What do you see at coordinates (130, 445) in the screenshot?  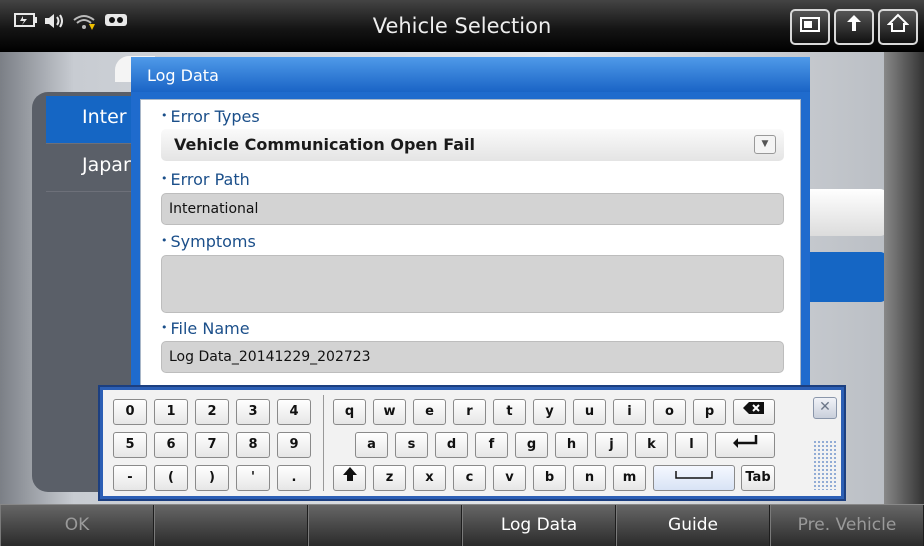 I see `key-5: 5` at bounding box center [130, 445].